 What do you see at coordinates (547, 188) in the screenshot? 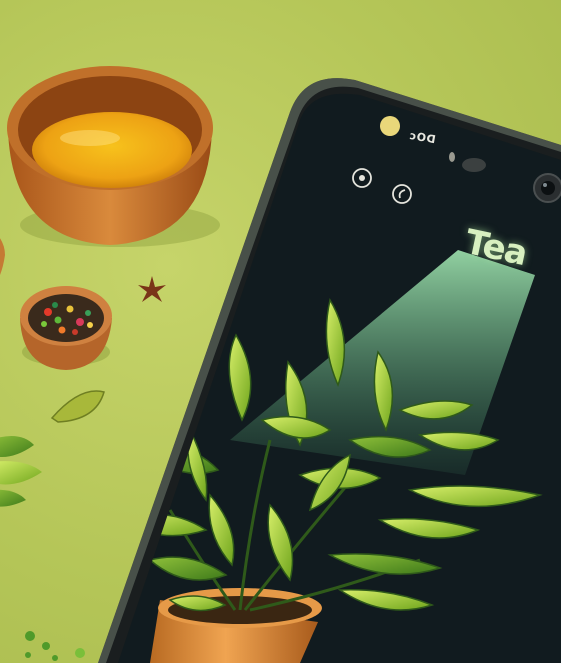
I see `camera-icon` at bounding box center [547, 188].